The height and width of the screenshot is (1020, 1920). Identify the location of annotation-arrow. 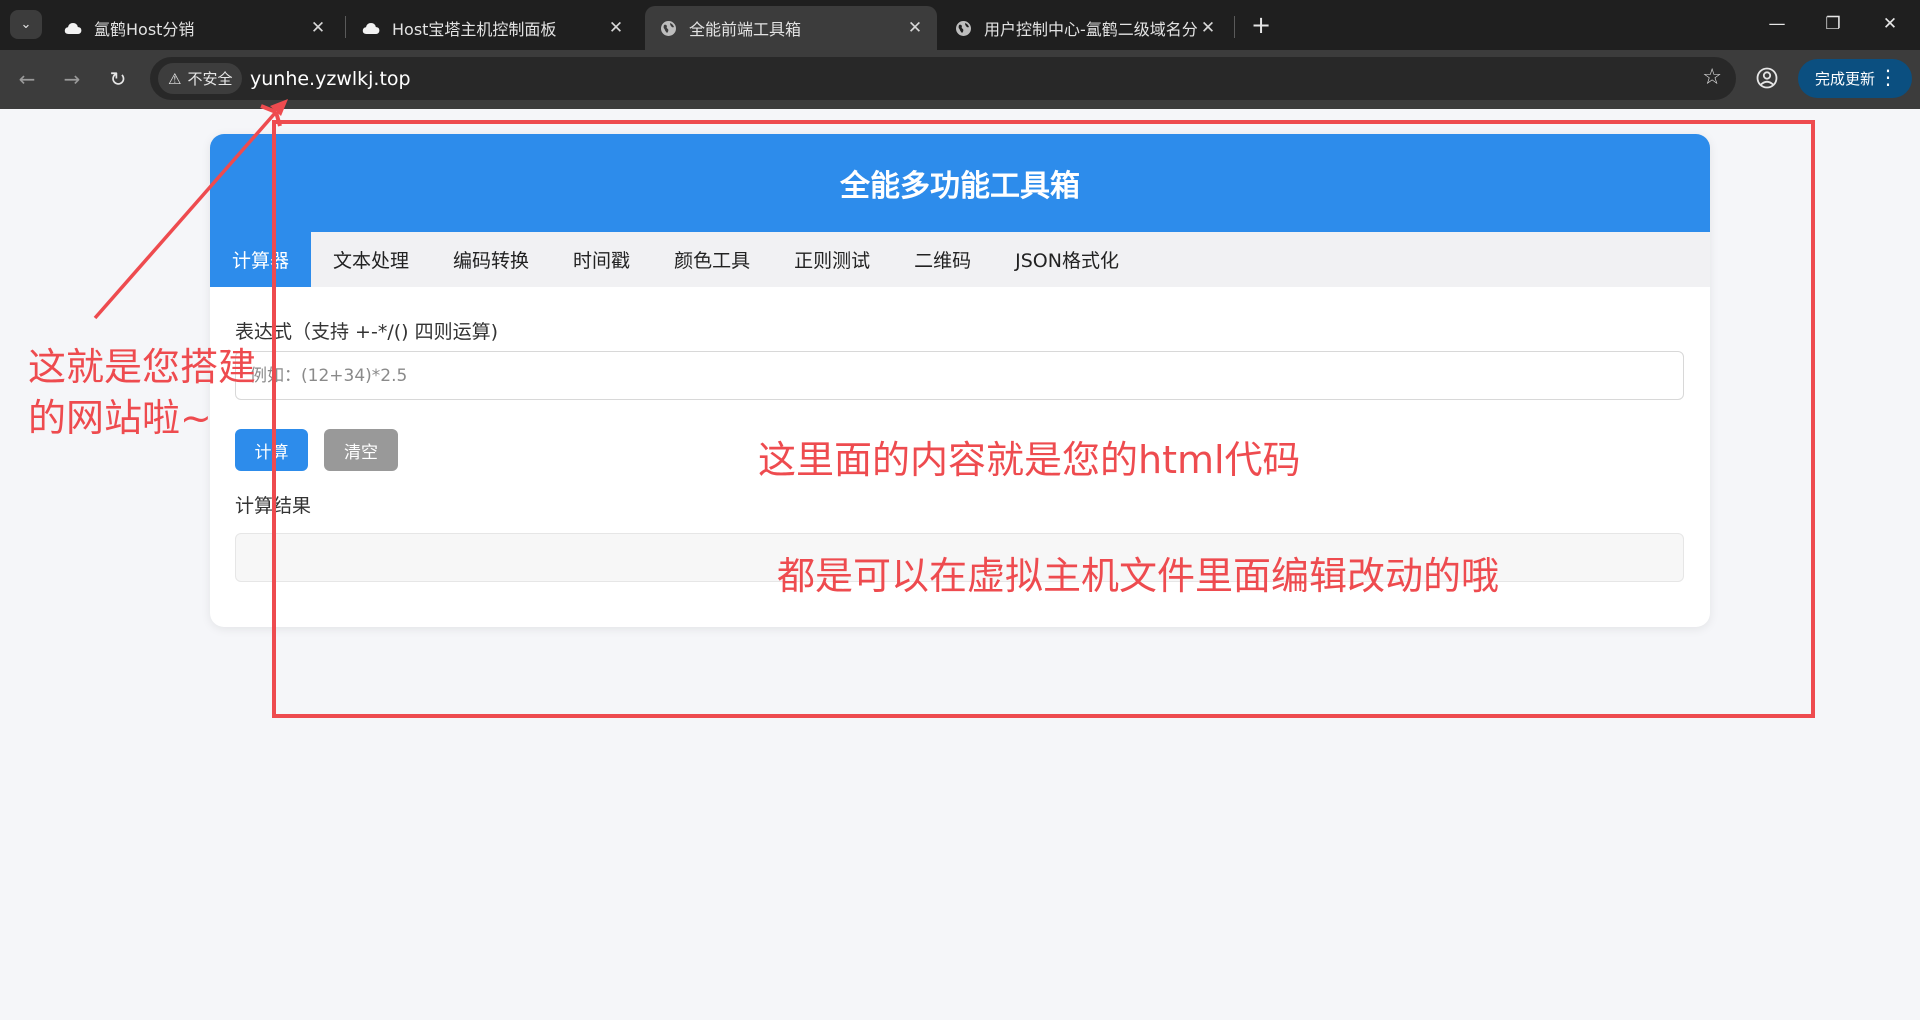
(190, 209).